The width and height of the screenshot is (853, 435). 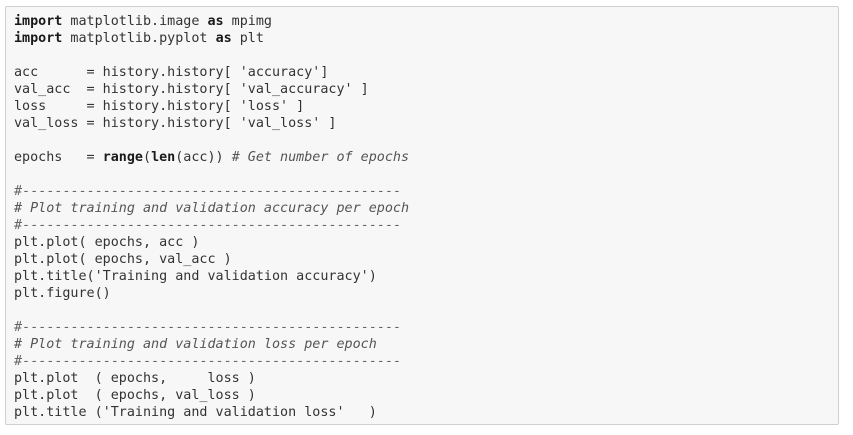 I want to click on code-text: plt, so click(x=247, y=38).